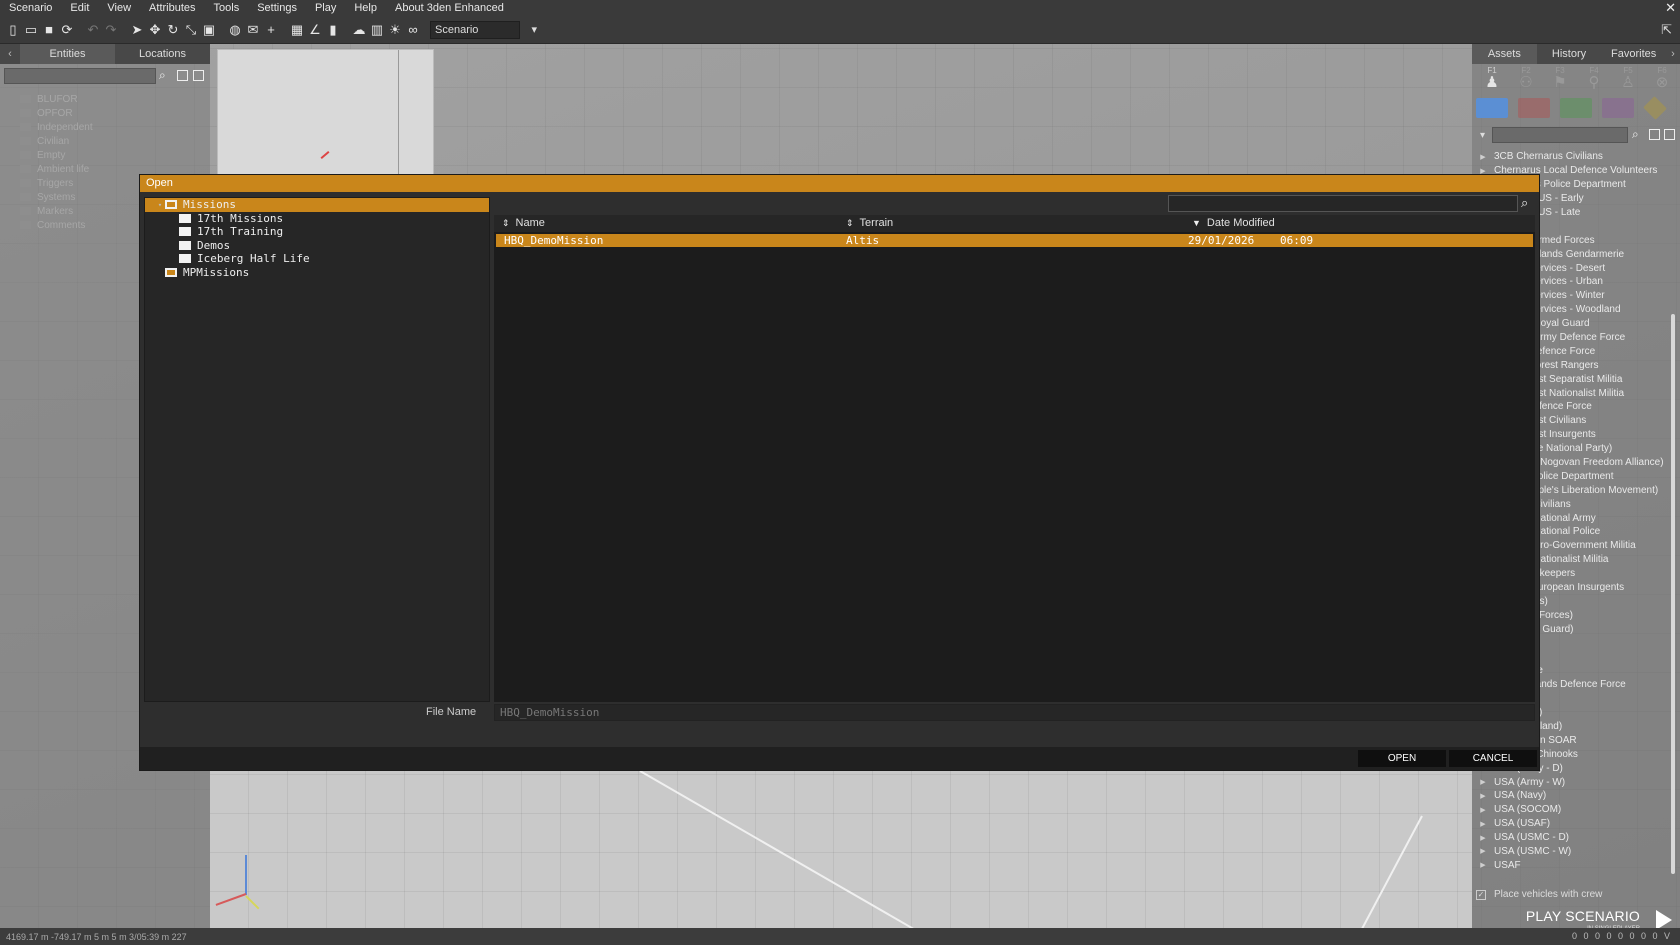 This screenshot has height=945, width=1680. Describe the element at coordinates (13, 30) in the screenshot. I see `new-file-icon: ▯` at that location.